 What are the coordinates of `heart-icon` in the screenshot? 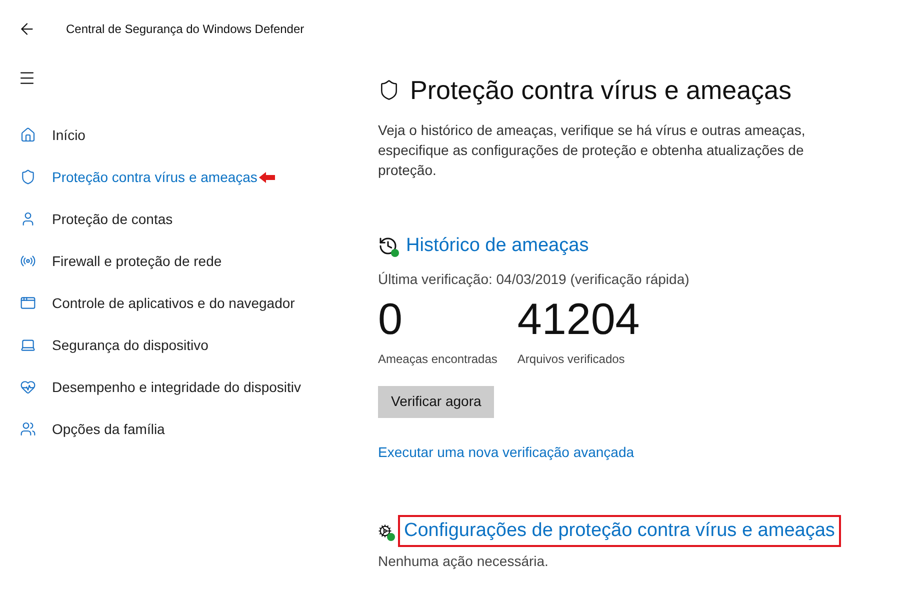 It's located at (28, 387).